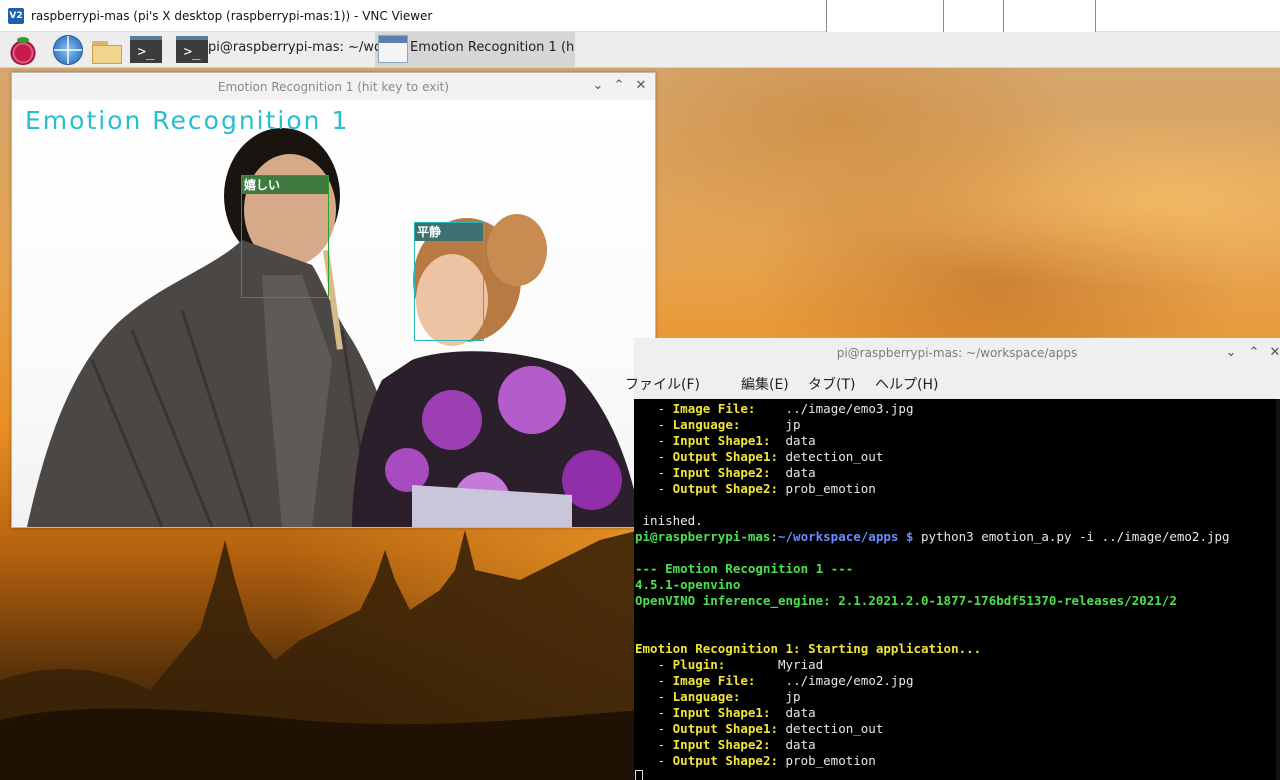 The width and height of the screenshot is (1280, 780). I want to click on terminal-line: 4.5.1-openvino, so click(687, 585).